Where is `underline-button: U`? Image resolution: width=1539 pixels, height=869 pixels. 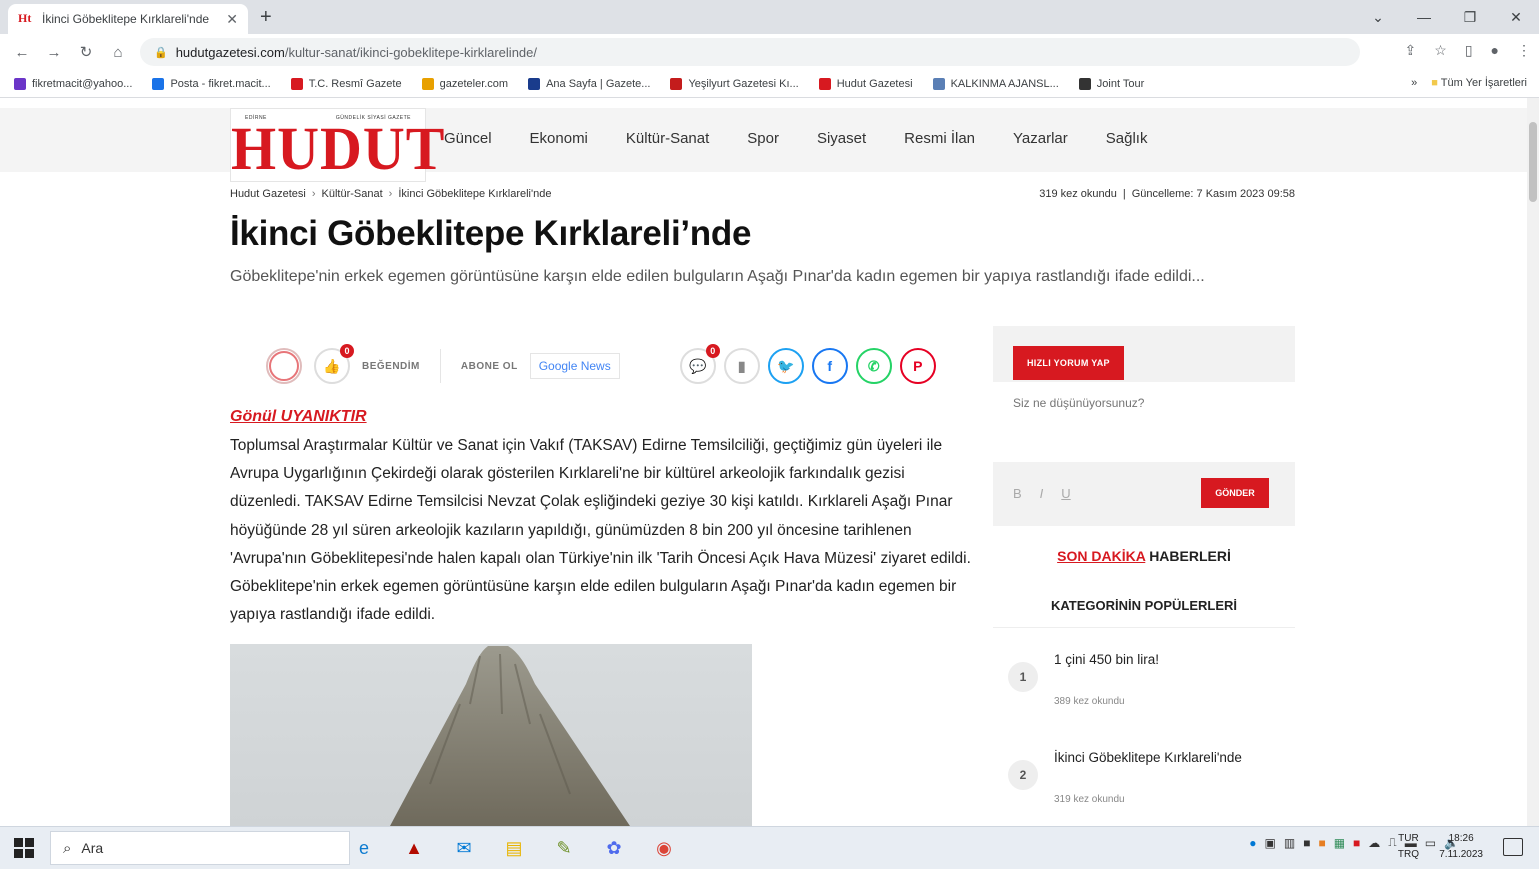 underline-button: U is located at coordinates (1065, 493).